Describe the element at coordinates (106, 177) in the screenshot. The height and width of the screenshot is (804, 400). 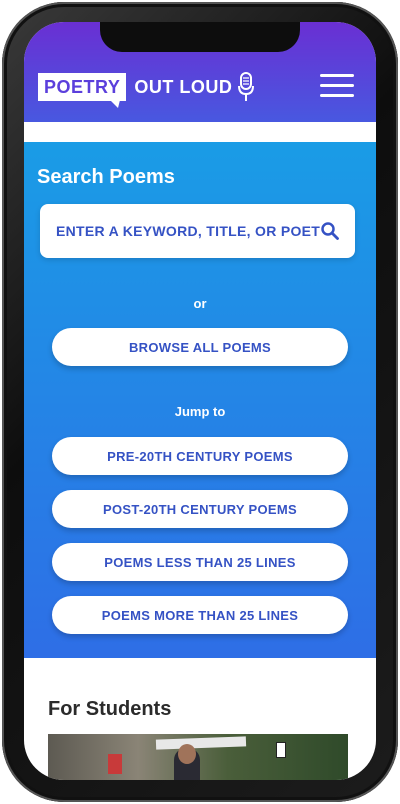
I see `search-poems-title: Search Poems` at that location.